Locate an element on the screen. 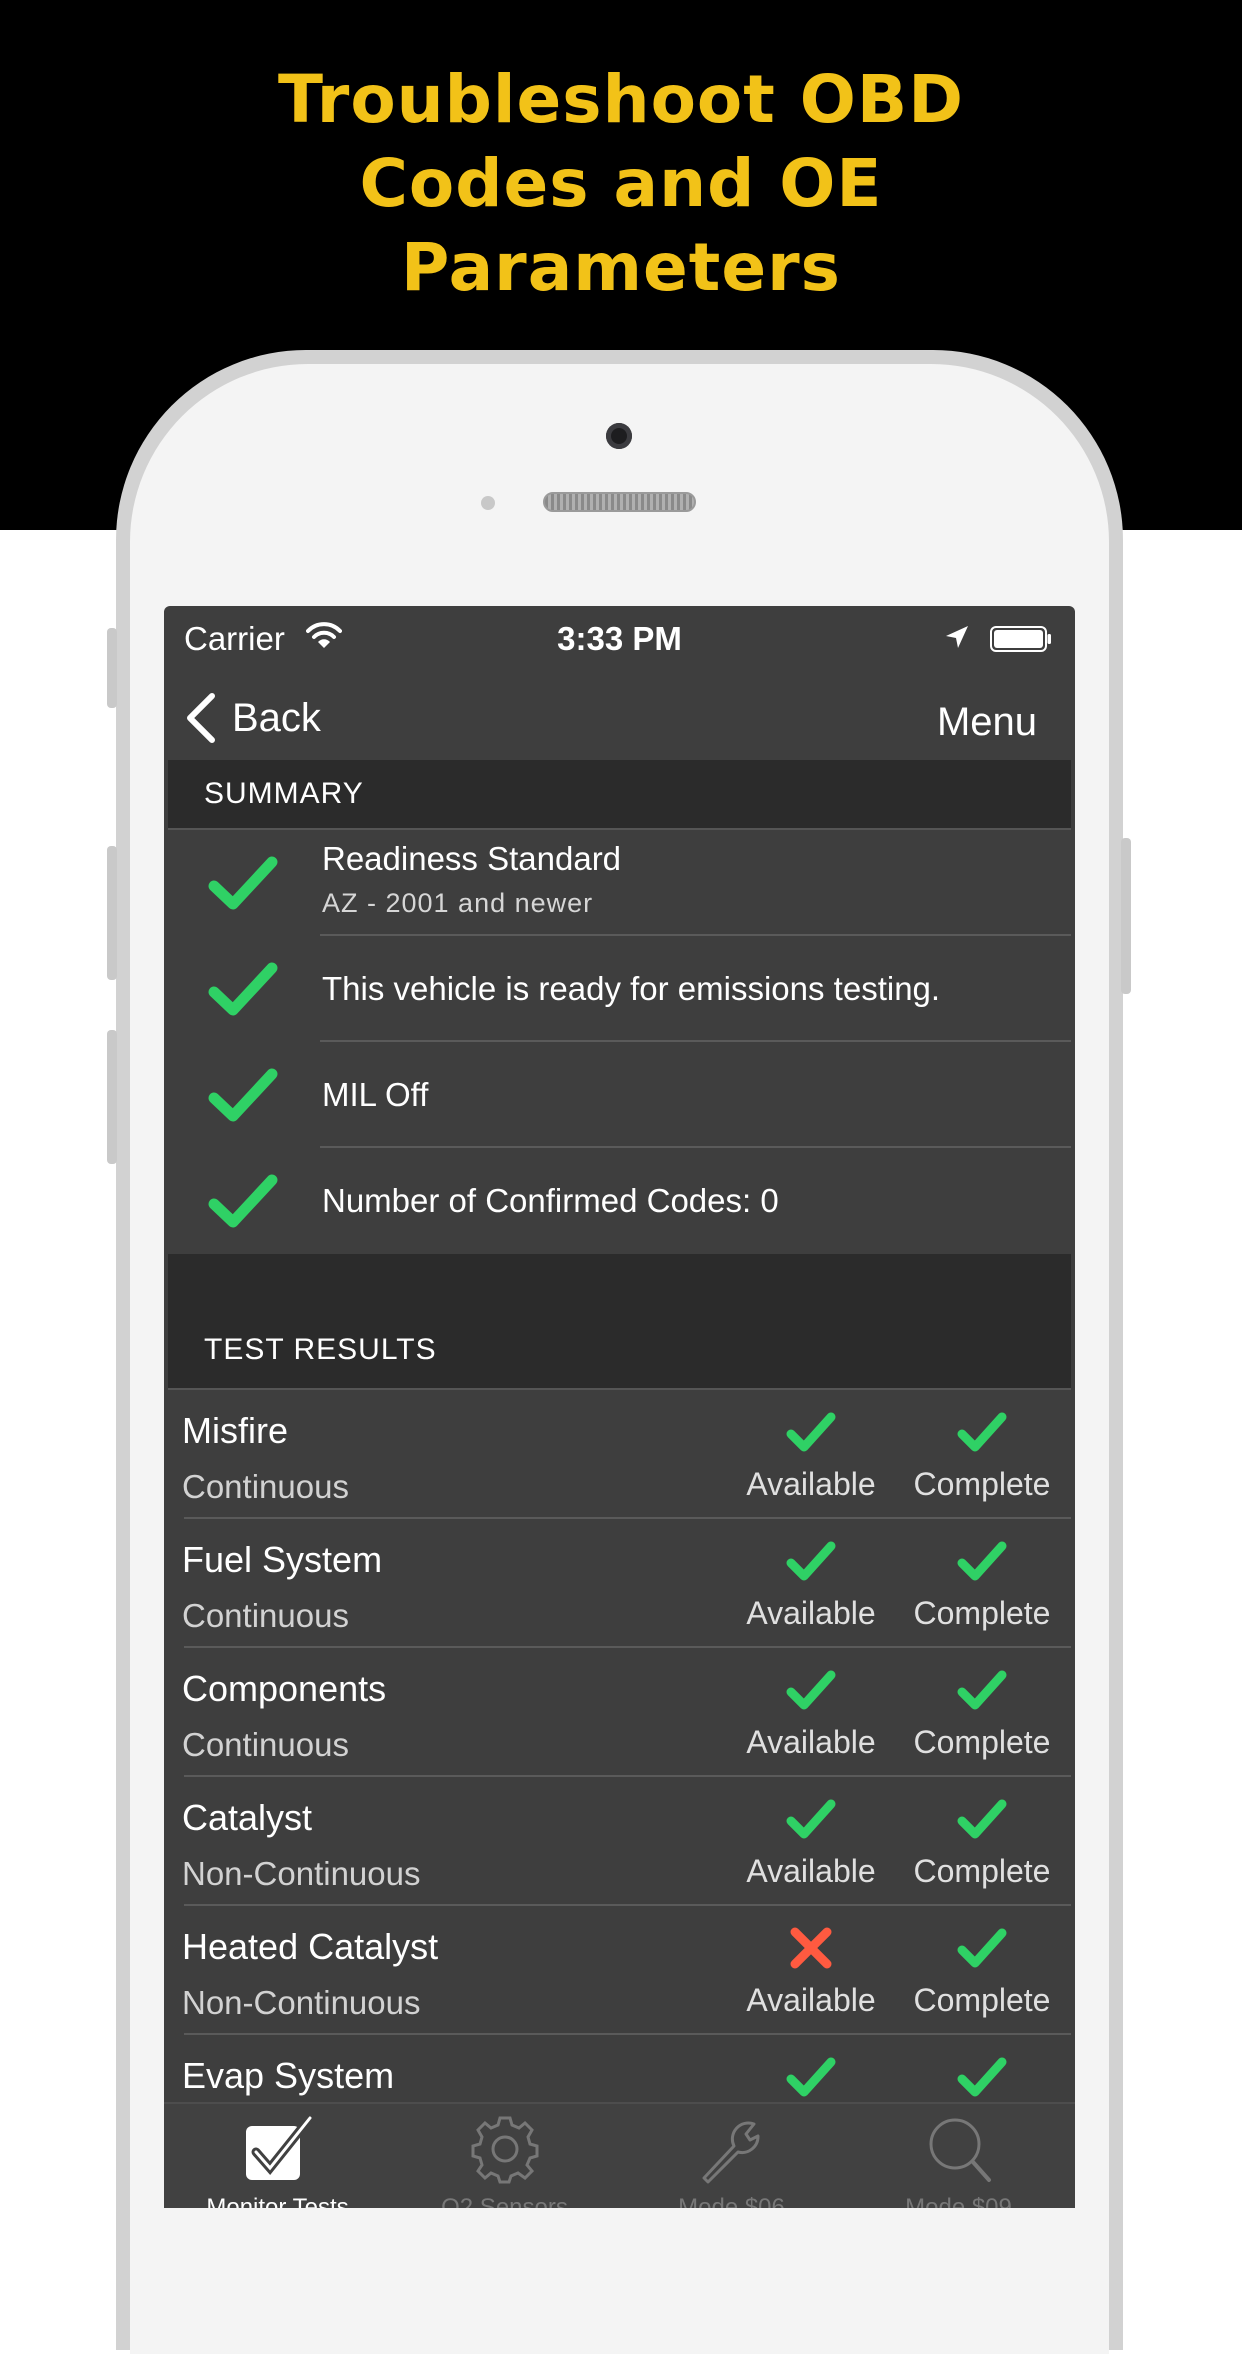 The width and height of the screenshot is (1242, 2354). headline-line-3: Parameters is located at coordinates (621, 267).